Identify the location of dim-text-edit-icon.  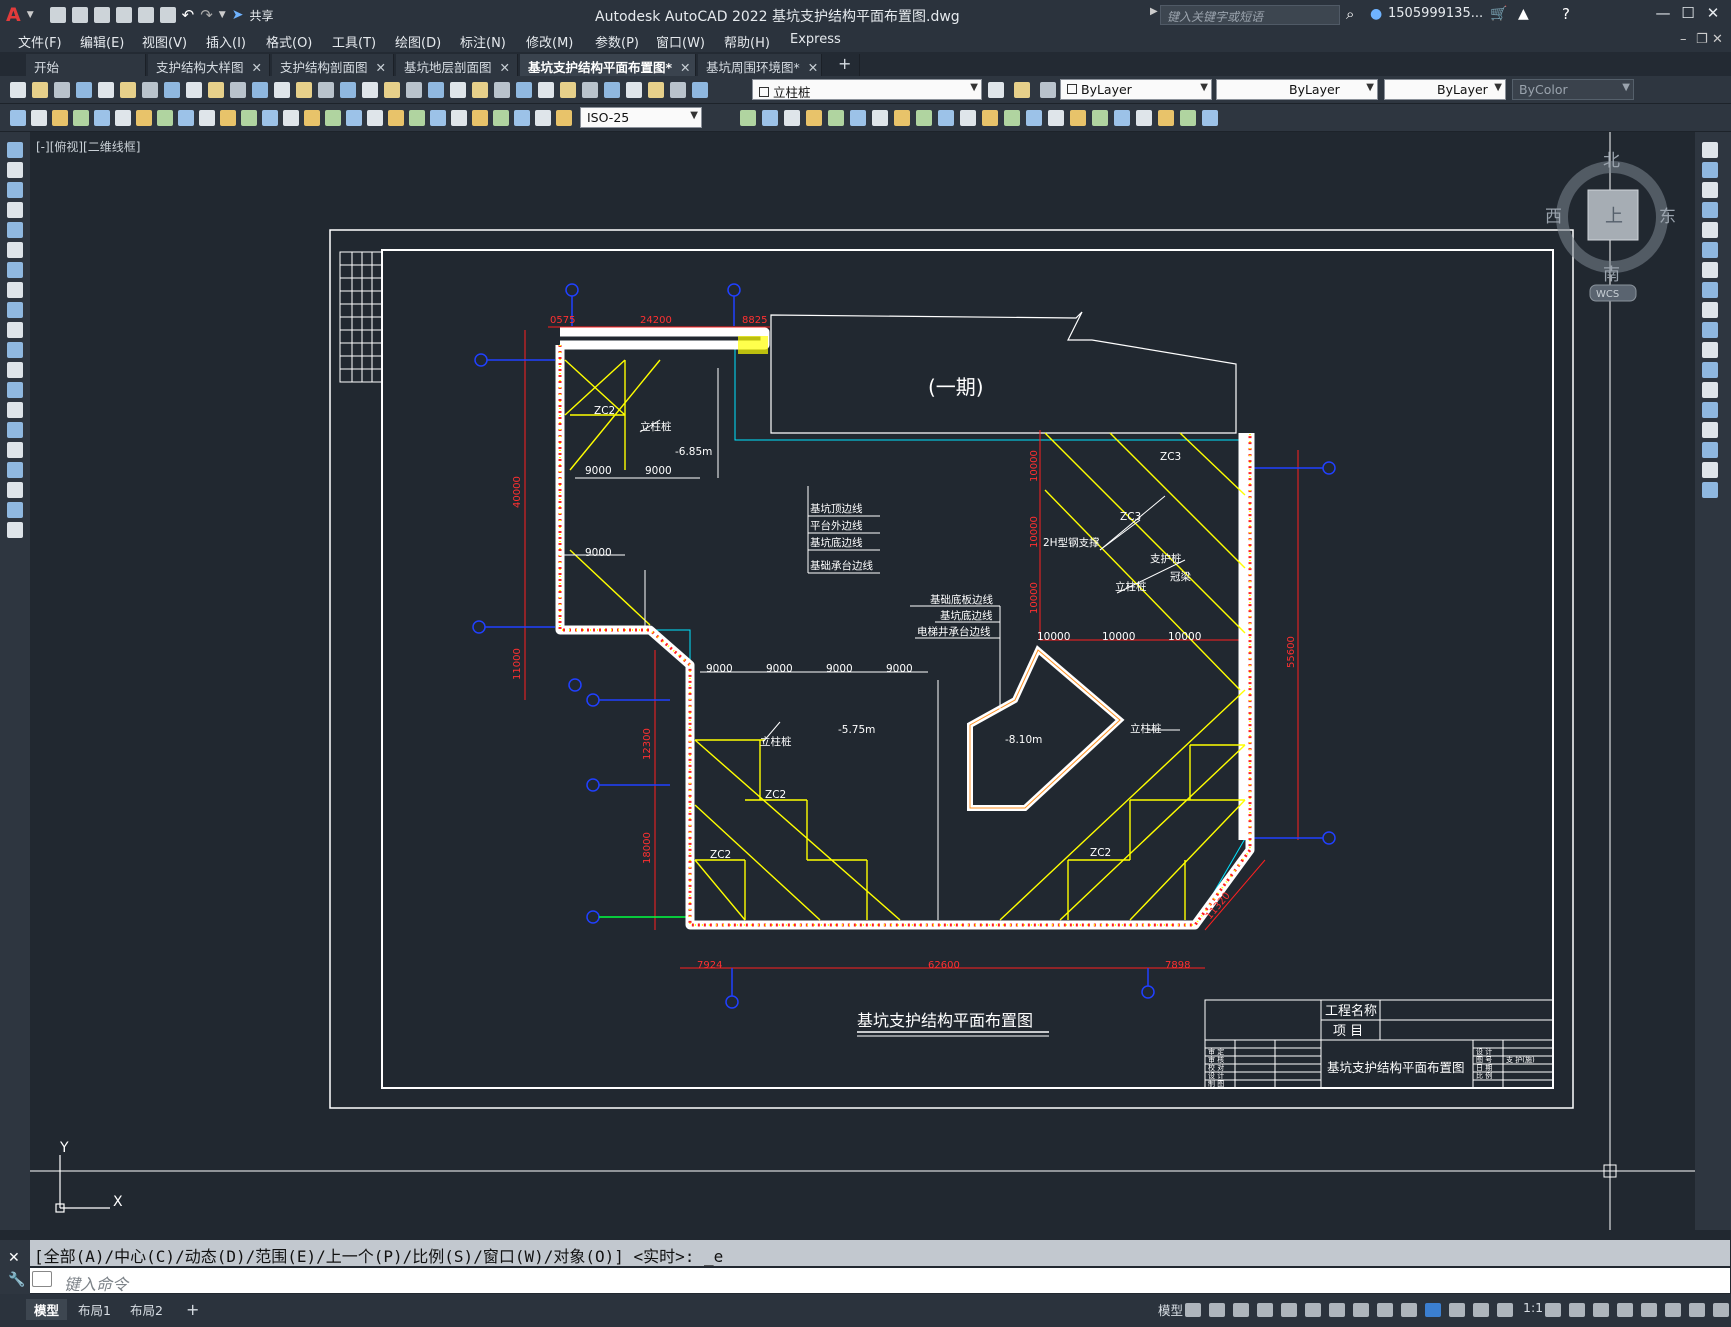
(396, 118).